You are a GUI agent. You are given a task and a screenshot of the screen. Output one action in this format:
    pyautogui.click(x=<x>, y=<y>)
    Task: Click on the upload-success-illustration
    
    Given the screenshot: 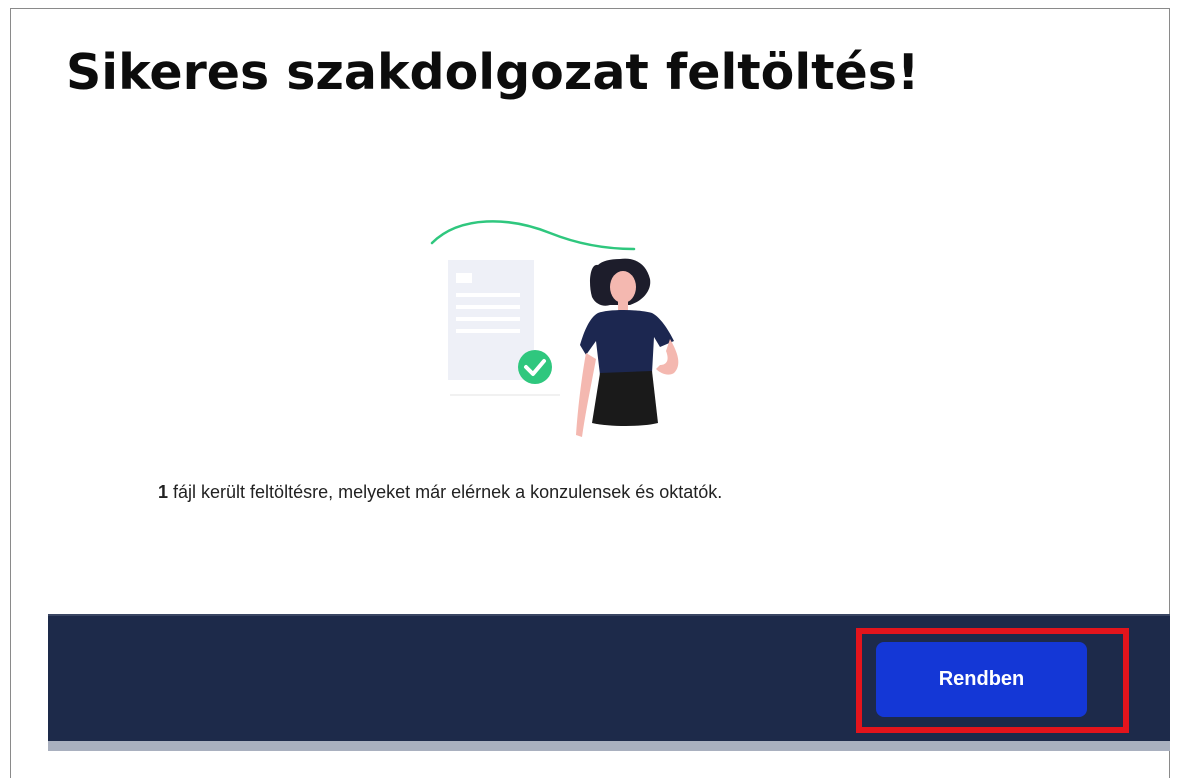 What is the action you would take?
    pyautogui.click(x=554, y=328)
    